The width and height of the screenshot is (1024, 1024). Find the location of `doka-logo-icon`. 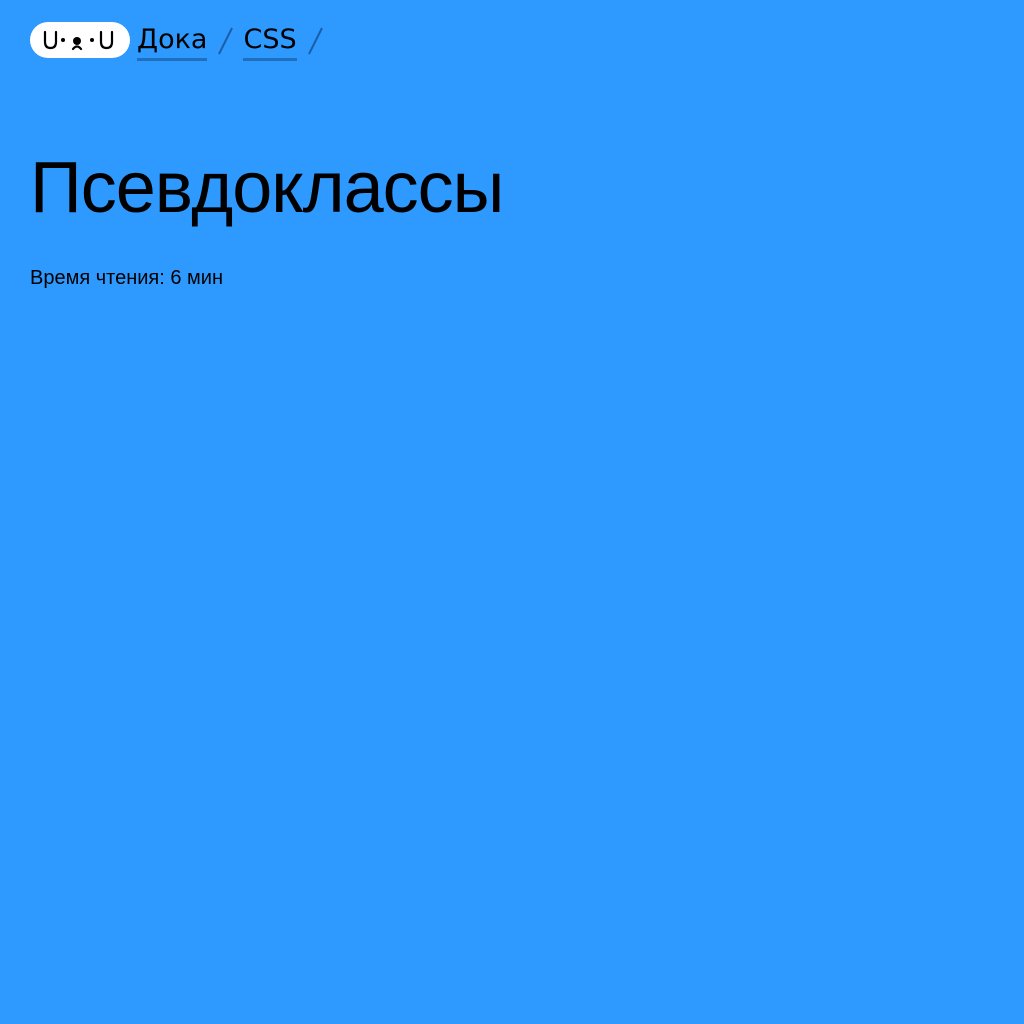

doka-logo-icon is located at coordinates (78, 40).